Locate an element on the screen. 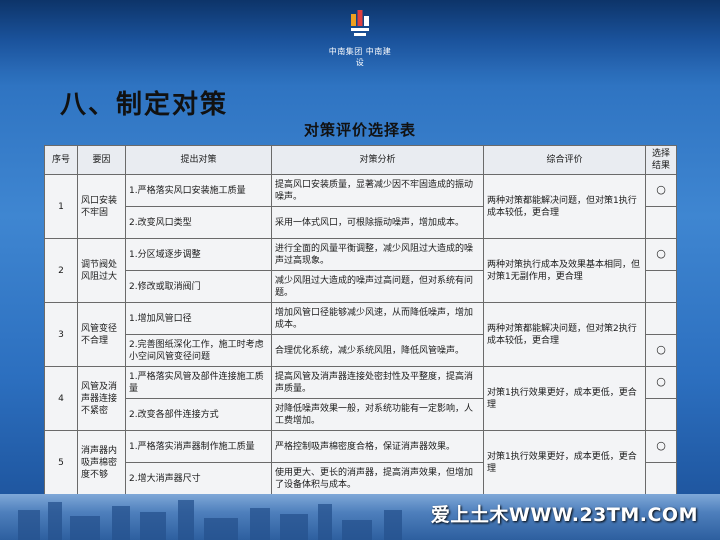 The height and width of the screenshot is (540, 720). row-evaluation: 两种对策都能解决问题，但对策1执行成本较低，更合理 is located at coordinates (564, 207).